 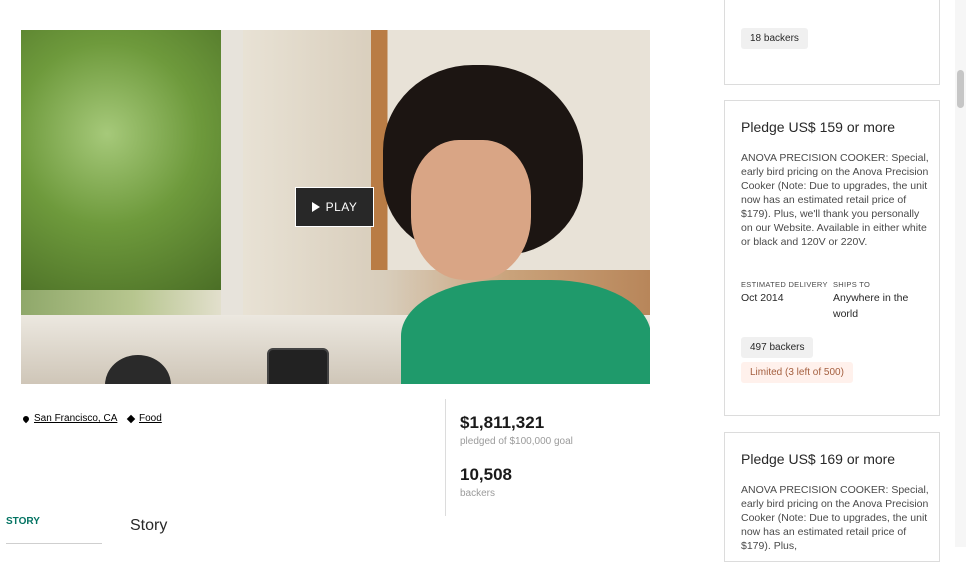 What do you see at coordinates (478, 493) in the screenshot?
I see `backers-label: backers` at bounding box center [478, 493].